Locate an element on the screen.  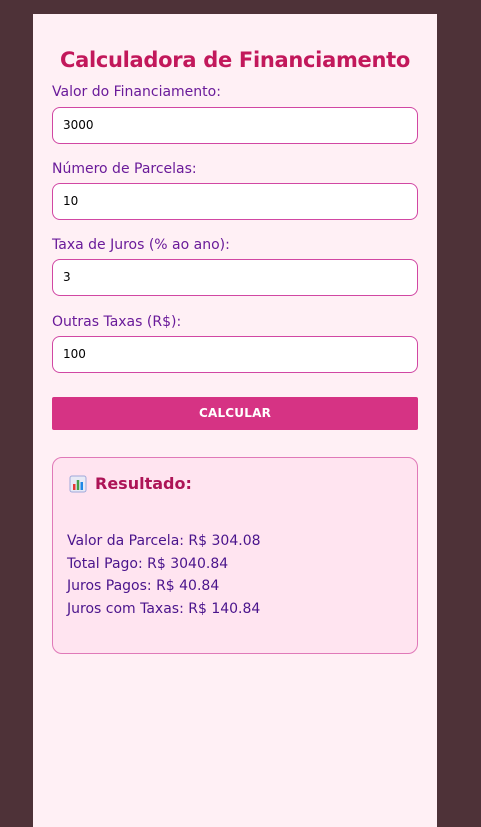
result-header: Resultado: is located at coordinates (130, 483).